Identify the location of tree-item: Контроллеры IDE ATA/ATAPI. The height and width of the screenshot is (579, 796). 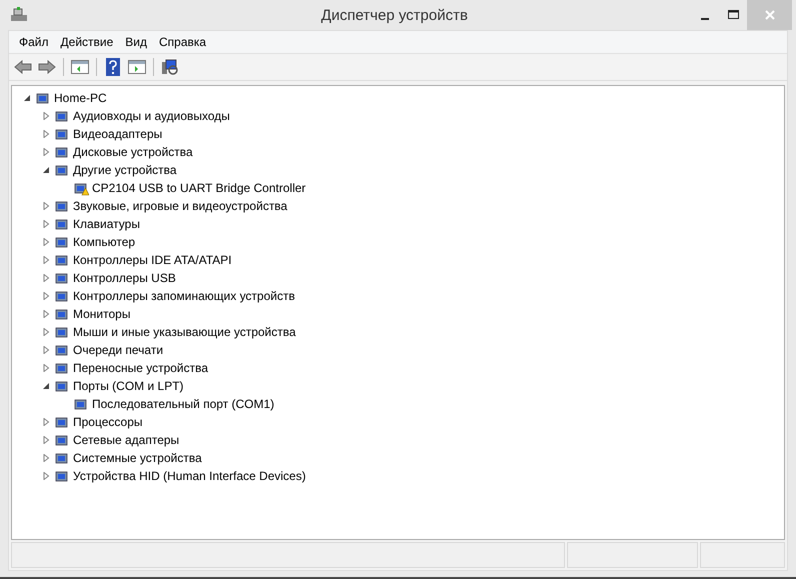
(152, 260).